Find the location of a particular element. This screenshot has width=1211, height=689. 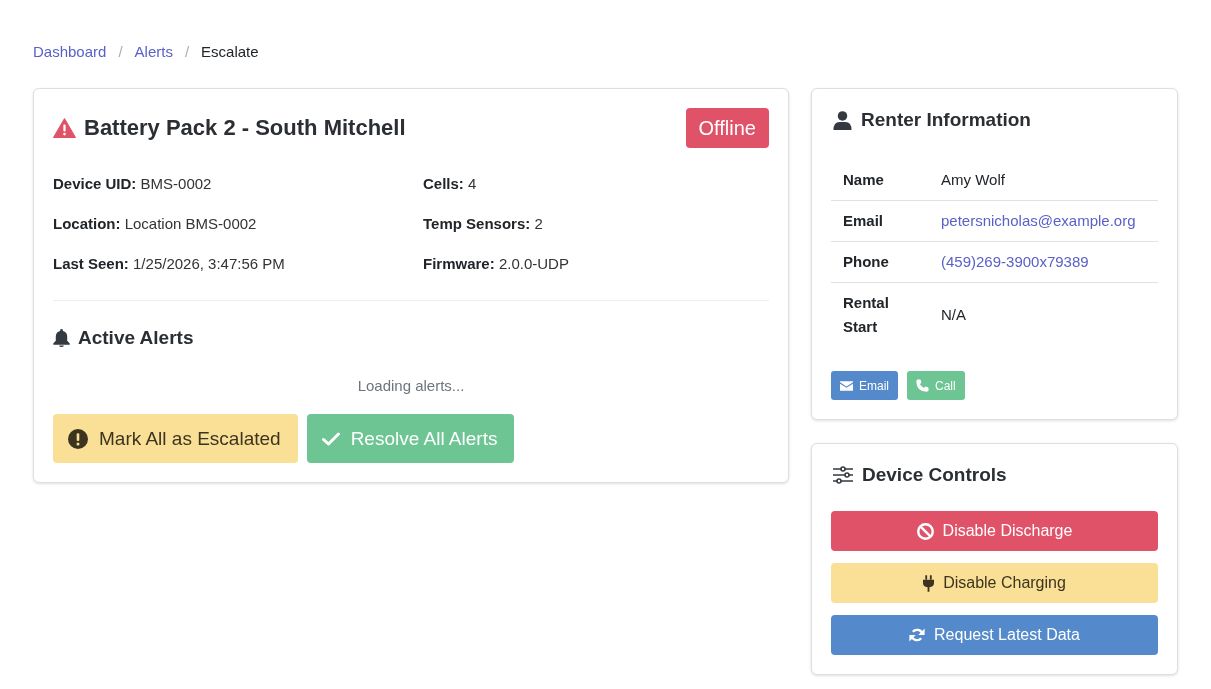

row-value: N/A is located at coordinates (953, 314).